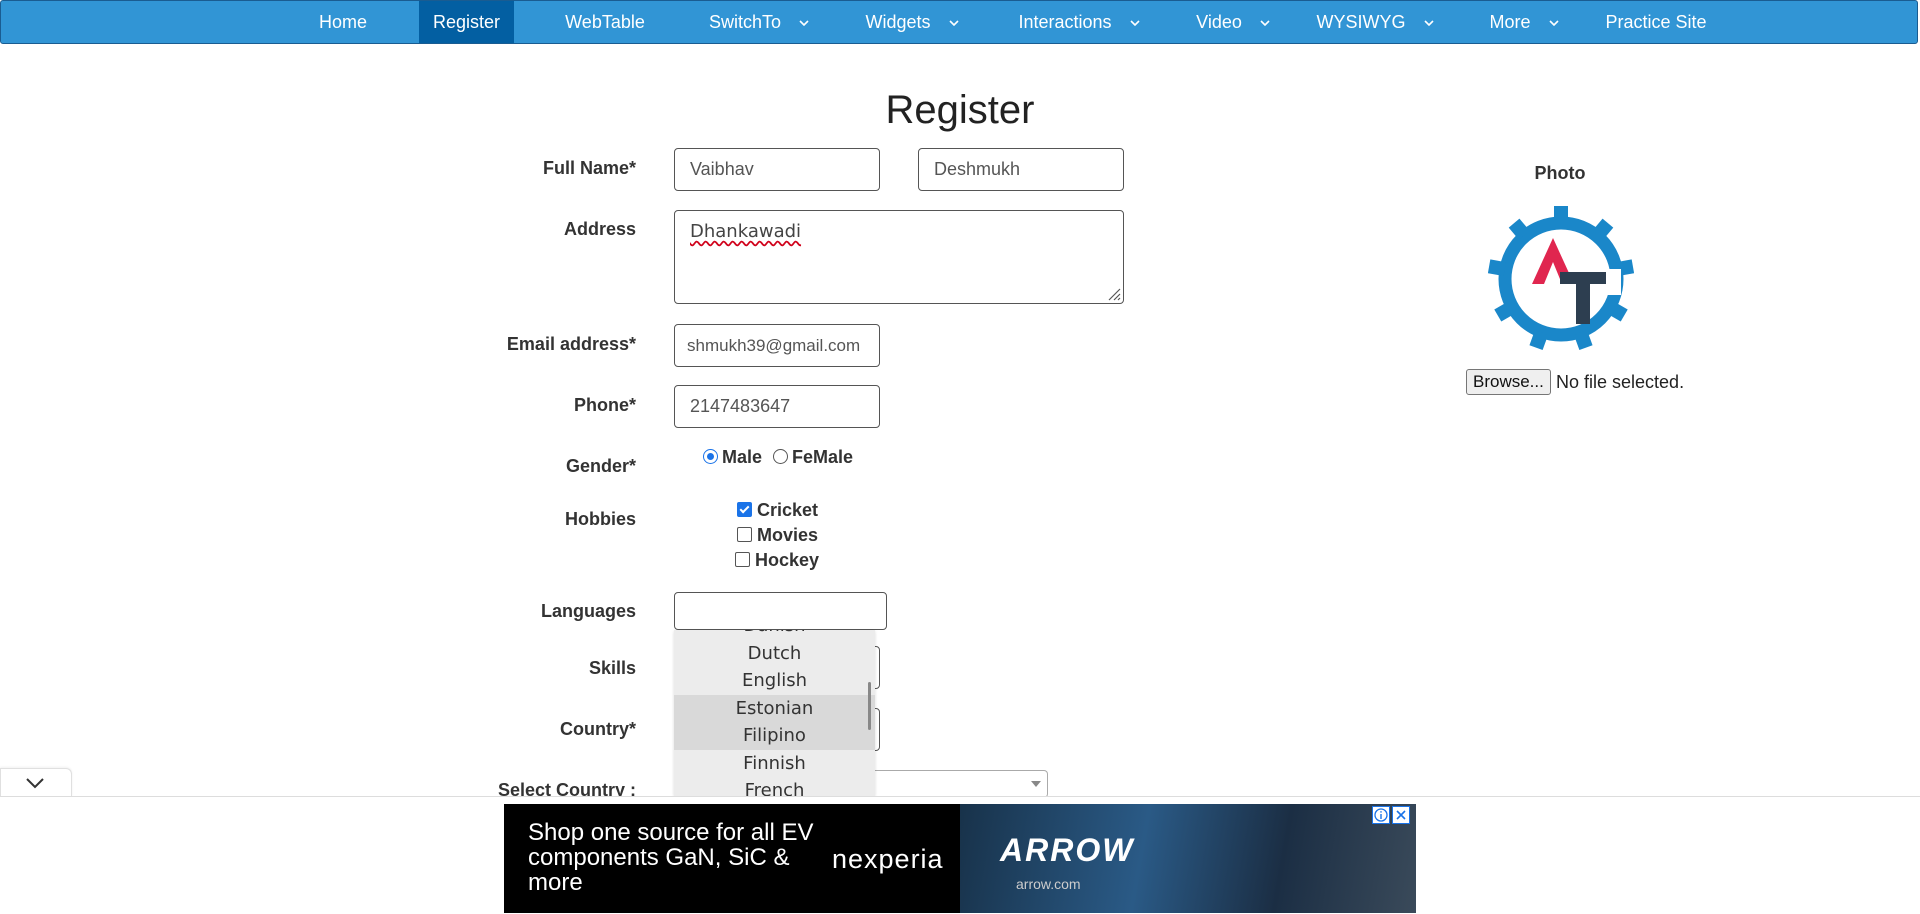 The image size is (1920, 914). What do you see at coordinates (604, 405) in the screenshot?
I see `phone-label: Phone*` at bounding box center [604, 405].